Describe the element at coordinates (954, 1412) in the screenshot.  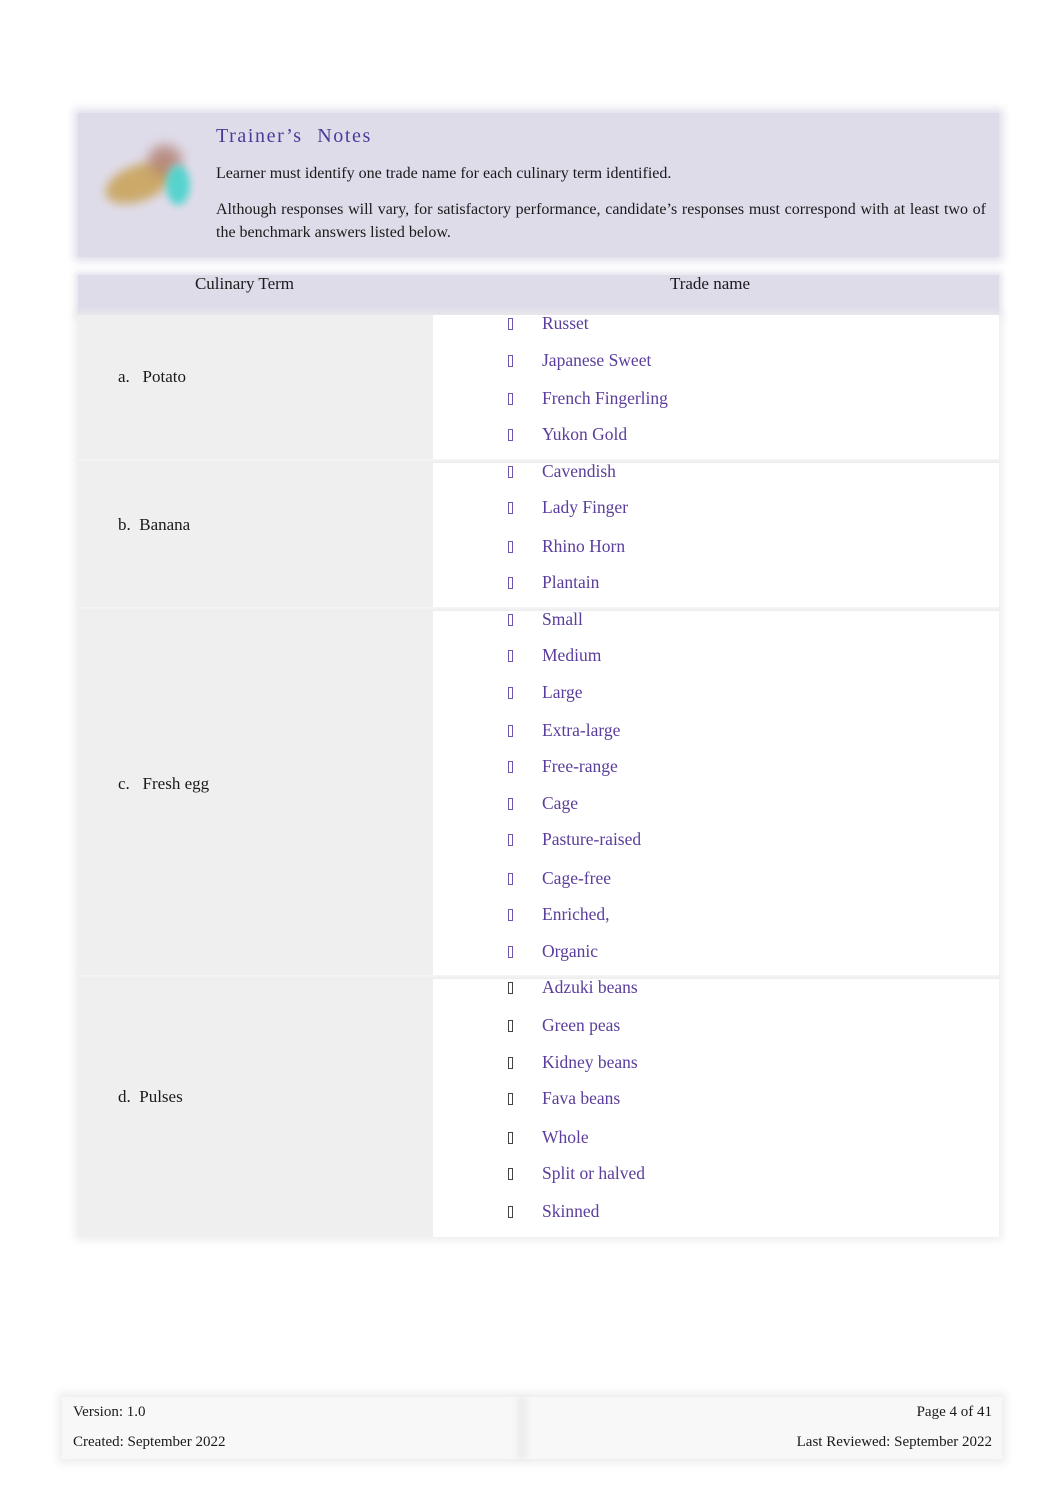
I see `footer-page-number: Page 4 of 41` at that location.